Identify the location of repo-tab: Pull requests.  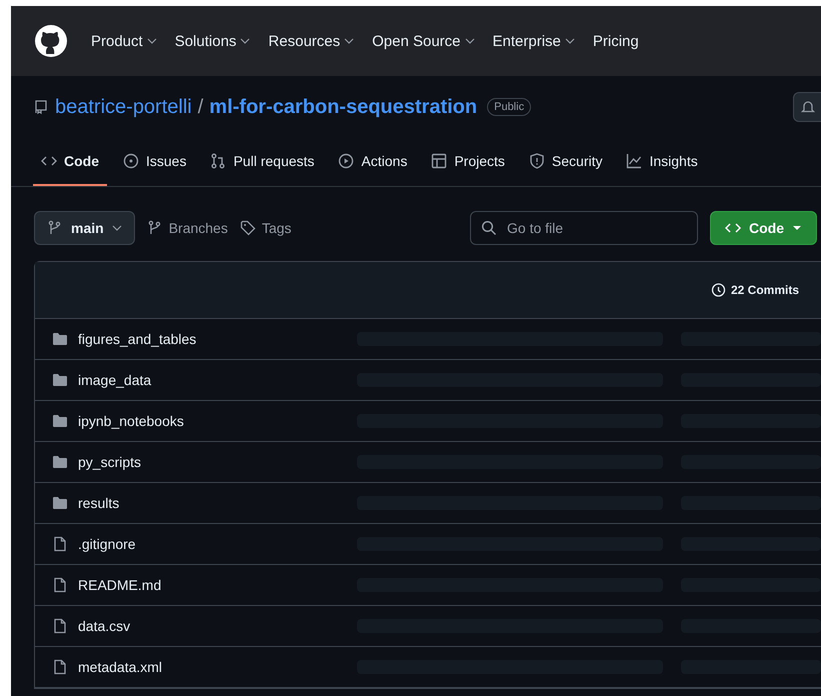
(262, 162).